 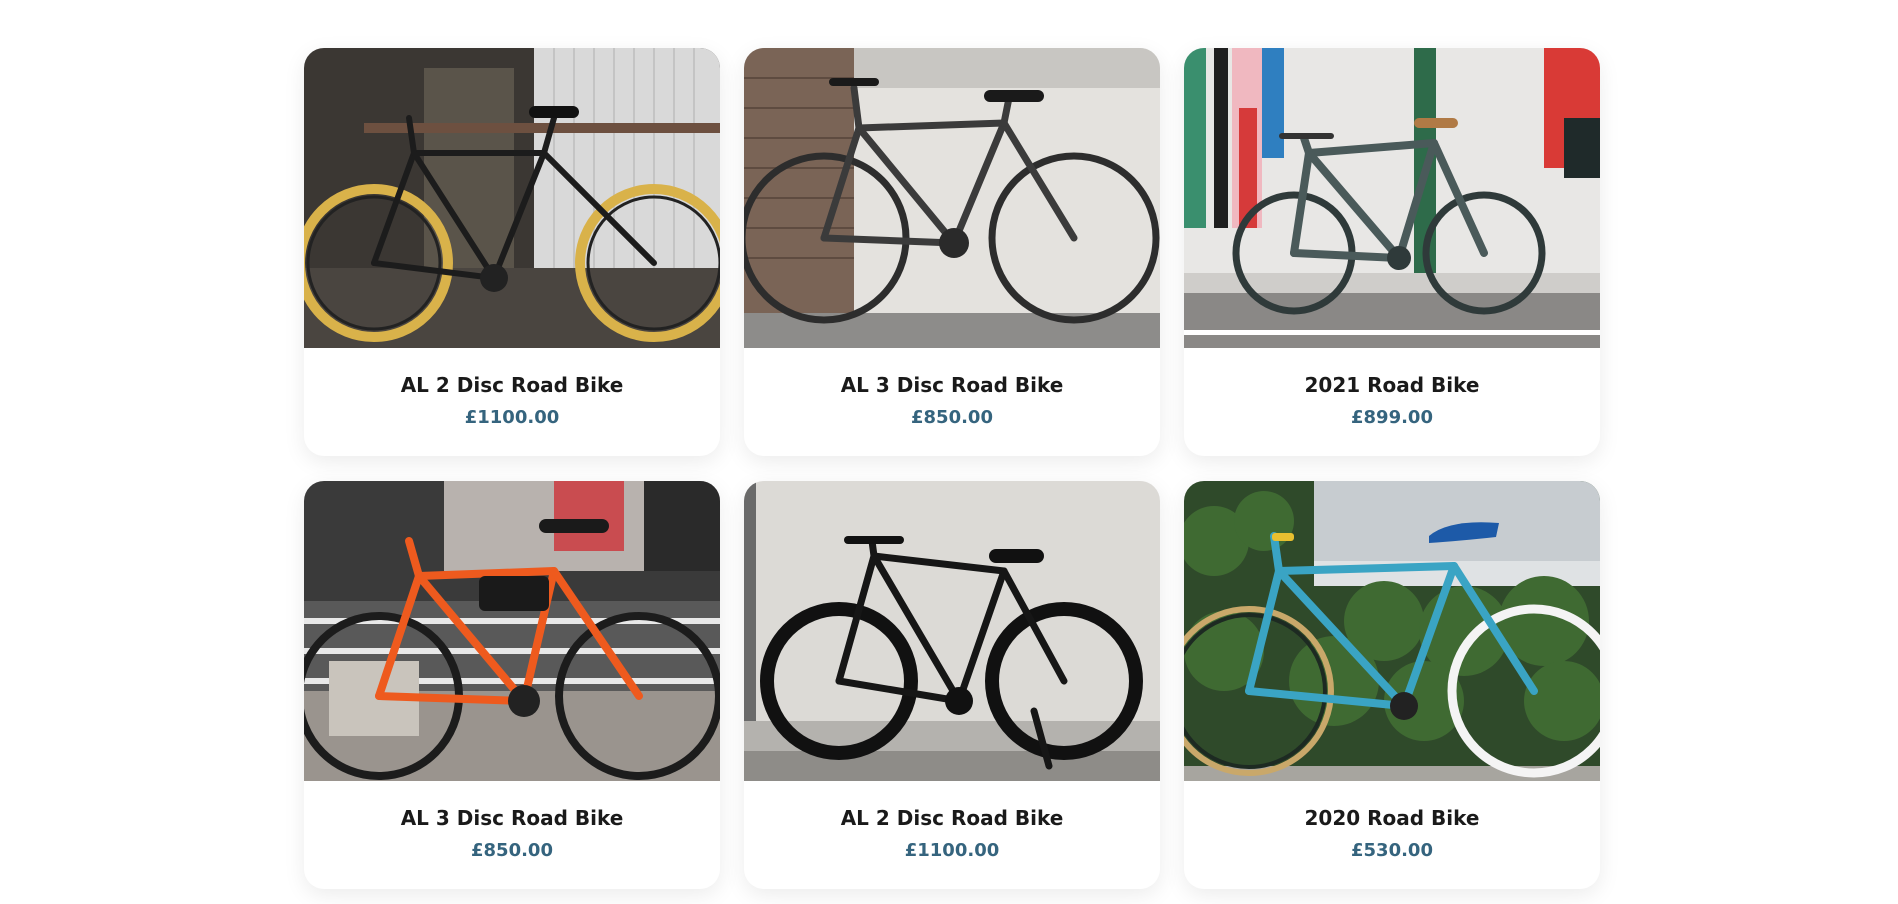 What do you see at coordinates (512, 198) in the screenshot?
I see `black-bike-yellow-wheels-icon` at bounding box center [512, 198].